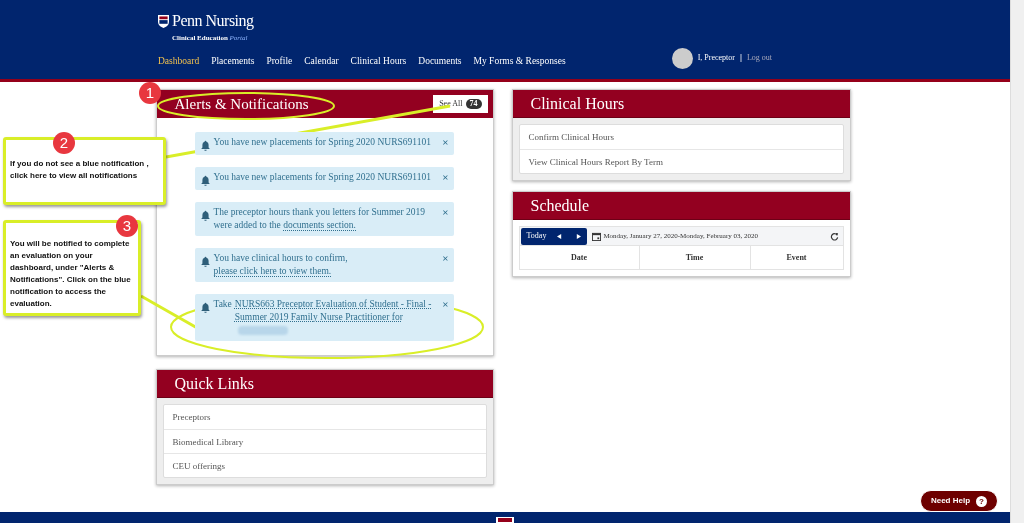 The width and height of the screenshot is (1024, 523). What do you see at coordinates (796, 257) in the screenshot?
I see `column-header: Event` at bounding box center [796, 257].